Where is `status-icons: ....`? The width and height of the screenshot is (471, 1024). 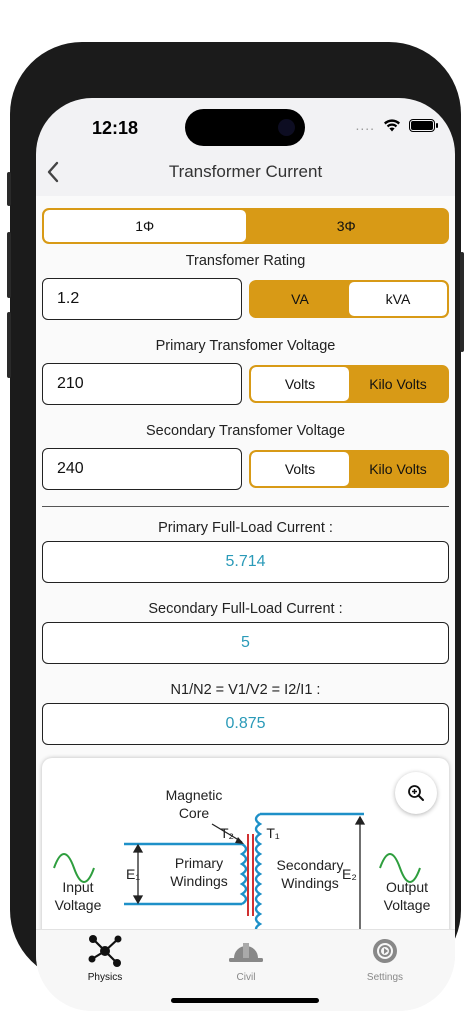
status-icons: .... is located at coordinates (396, 125).